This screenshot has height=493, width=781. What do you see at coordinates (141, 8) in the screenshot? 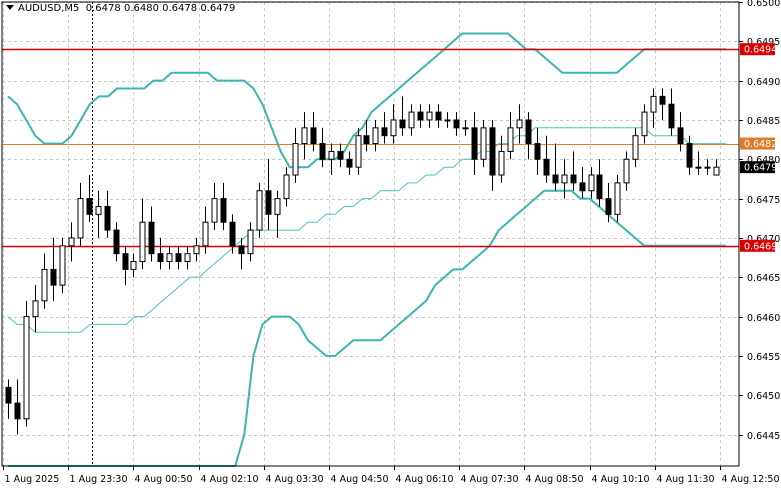
I see `ohlc-high: 0.6480` at bounding box center [141, 8].